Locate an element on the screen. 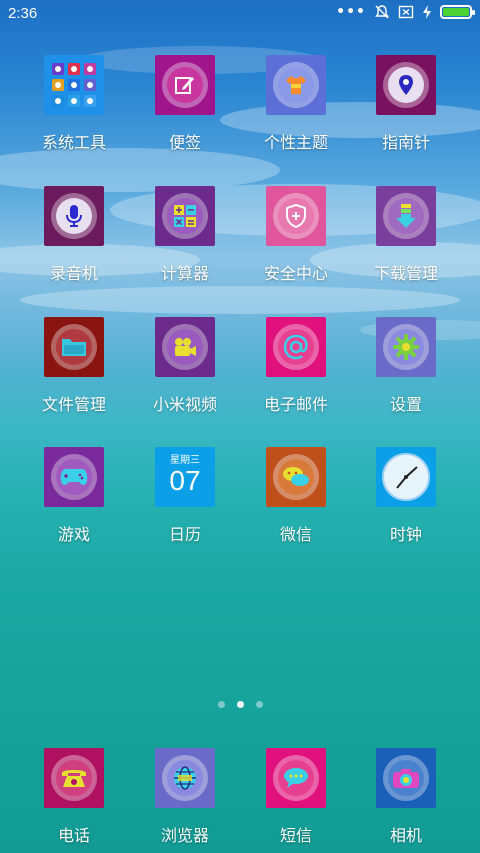 This screenshot has width=480, height=853. chat-bubbles-icon is located at coordinates (296, 476).